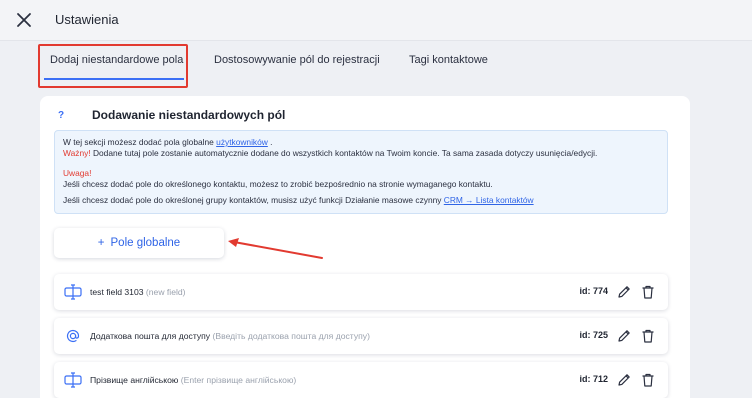 The width and height of the screenshot is (752, 398). Describe the element at coordinates (489, 200) in the screenshot. I see `crm-contacts-link: CRM → Lista kontaktów` at that location.